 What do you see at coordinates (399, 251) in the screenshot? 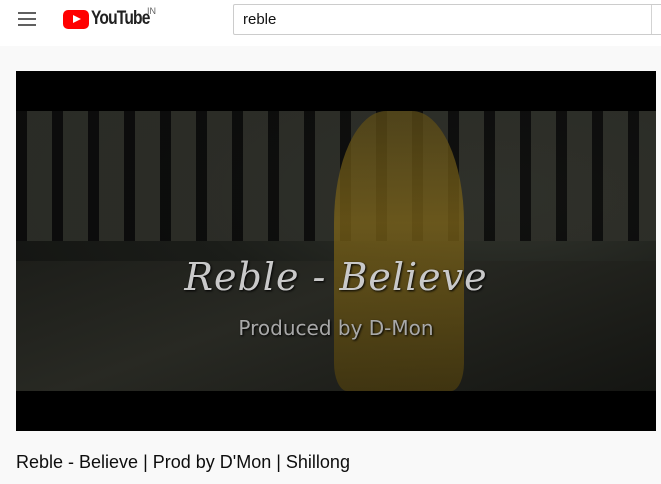
I see `thumbnail-figure` at bounding box center [399, 251].